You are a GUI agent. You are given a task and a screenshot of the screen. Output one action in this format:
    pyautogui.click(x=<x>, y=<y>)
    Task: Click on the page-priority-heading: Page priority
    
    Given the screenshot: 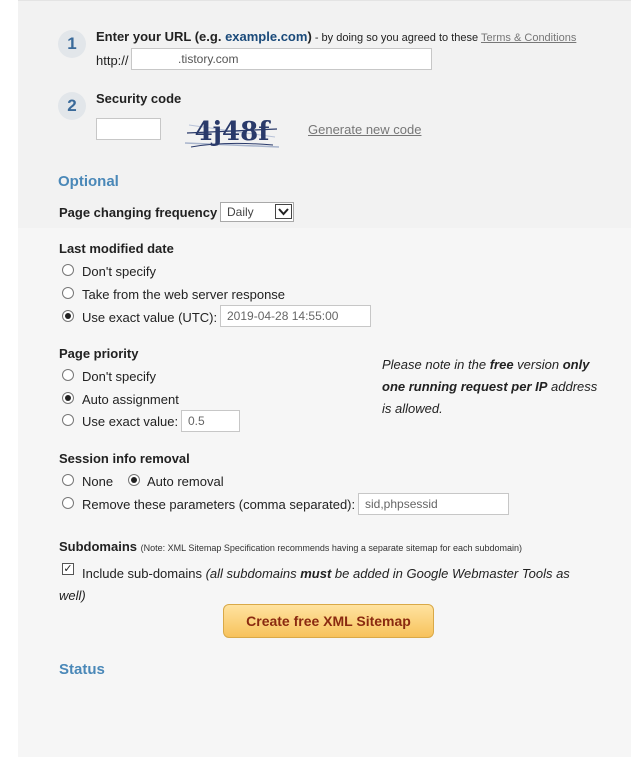 What is the action you would take?
    pyautogui.click(x=99, y=353)
    